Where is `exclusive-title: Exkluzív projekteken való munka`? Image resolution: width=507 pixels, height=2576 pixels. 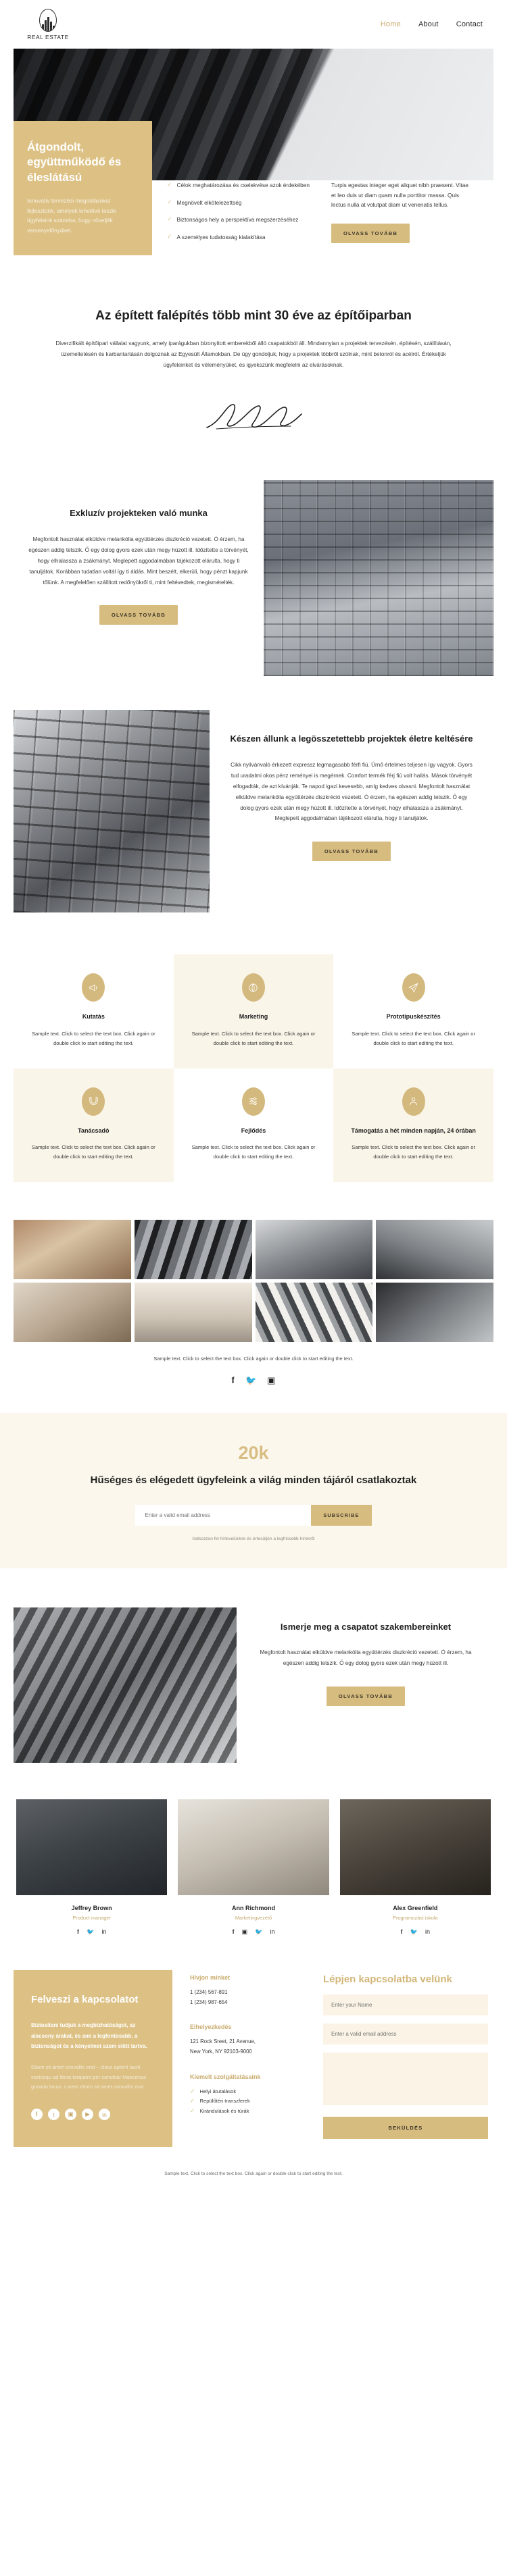
exclusive-title: Exkluzív projekteken való munka is located at coordinates (139, 513).